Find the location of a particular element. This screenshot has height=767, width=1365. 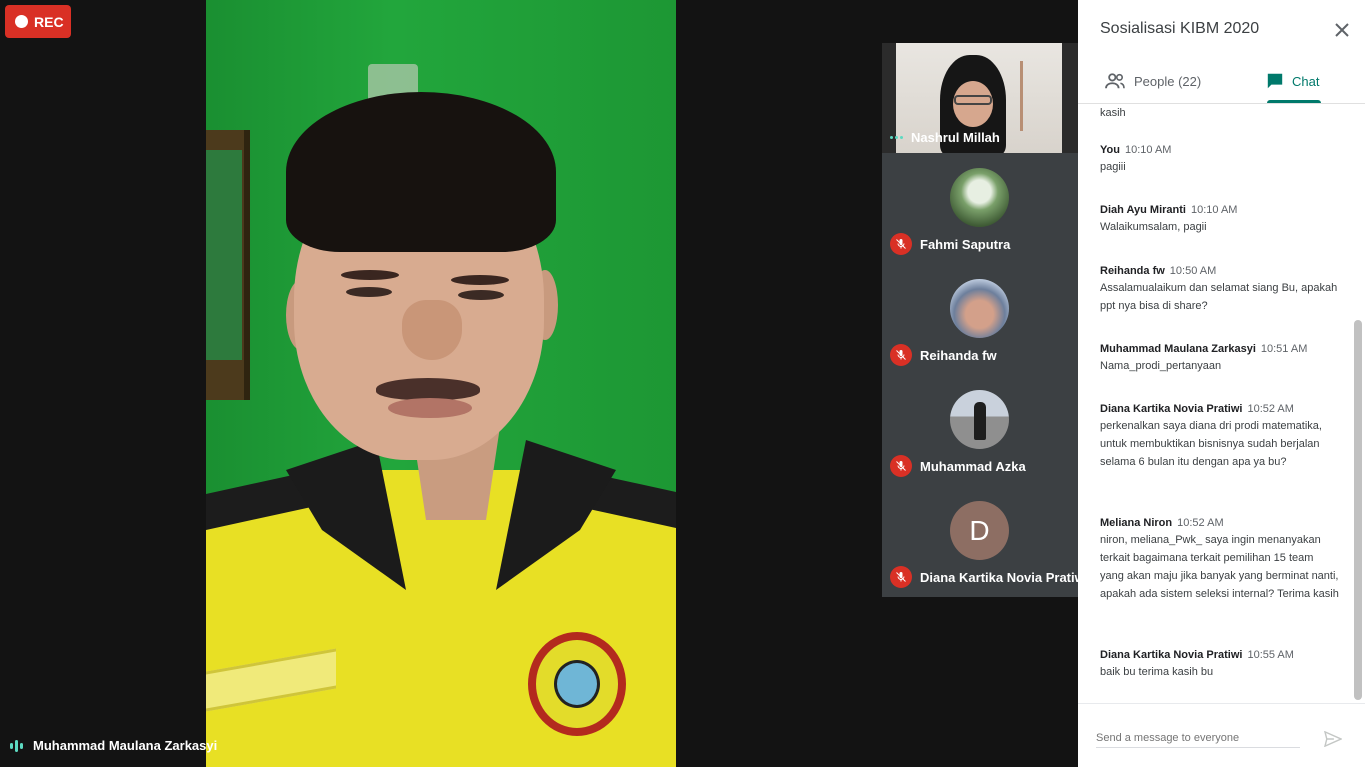

active-tab-indicator is located at coordinates (1294, 101).